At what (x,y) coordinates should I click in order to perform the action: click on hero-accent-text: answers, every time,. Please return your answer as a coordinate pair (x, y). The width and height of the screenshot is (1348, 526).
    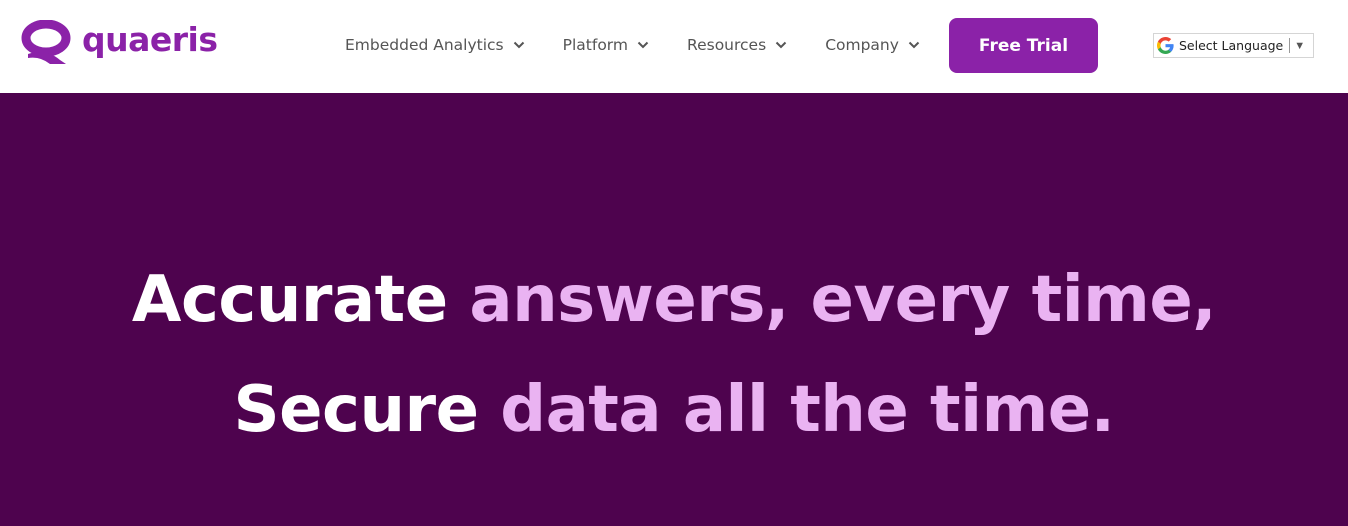
    Looking at the image, I should click on (843, 300).